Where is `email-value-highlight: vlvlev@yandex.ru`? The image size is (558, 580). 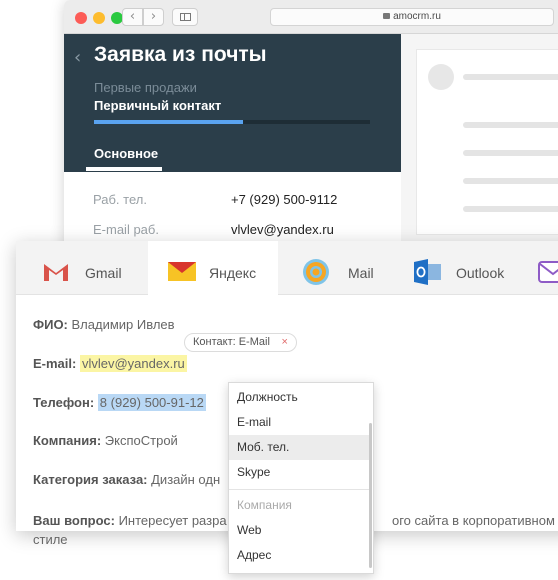
email-value-highlight: vlvlev@yandex.ru is located at coordinates (133, 363).